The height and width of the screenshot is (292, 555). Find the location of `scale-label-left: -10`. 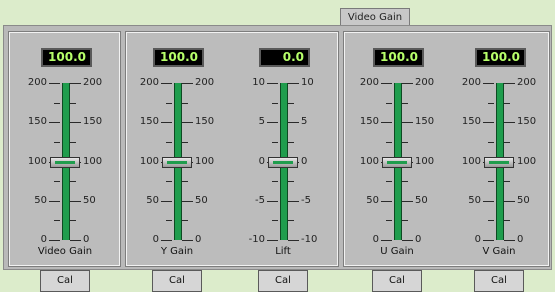

scale-label-left: -10 is located at coordinates (256, 239).